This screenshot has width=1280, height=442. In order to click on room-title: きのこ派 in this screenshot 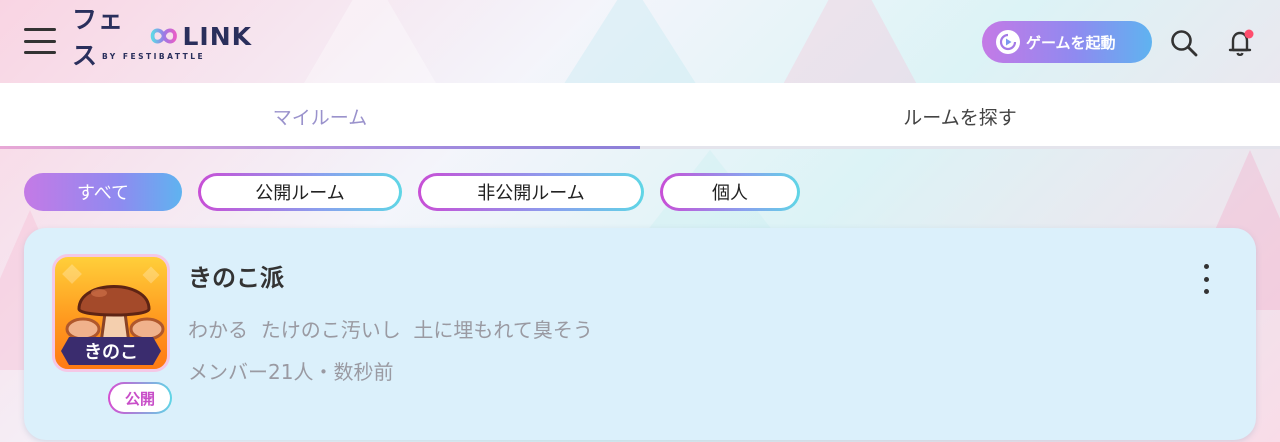, I will do `click(236, 278)`.